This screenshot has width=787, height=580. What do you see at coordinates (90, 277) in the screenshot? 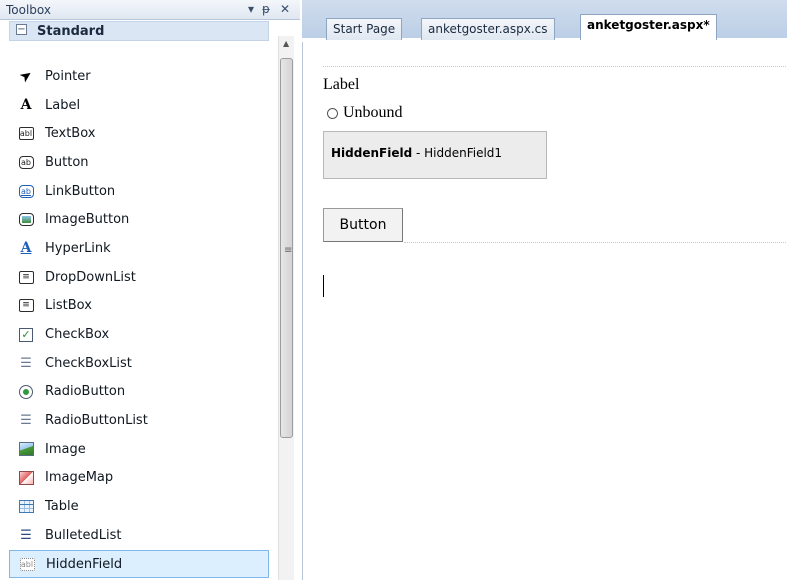
I see `toolbox-item-label: DropDownList` at bounding box center [90, 277].